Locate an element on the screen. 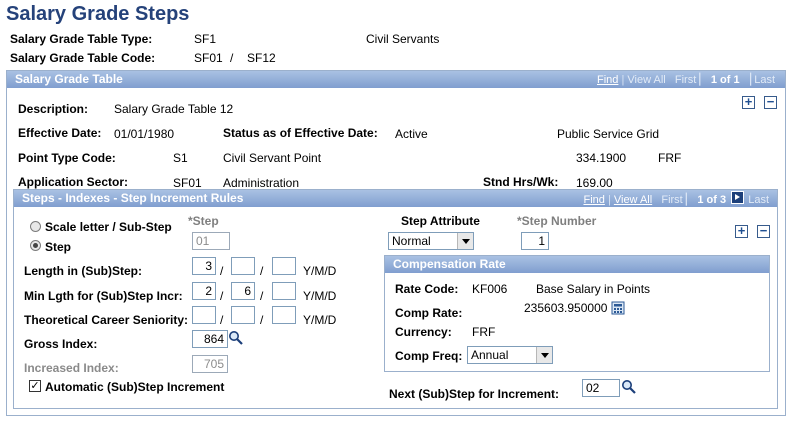 This screenshot has width=790, height=423. last-arrow-icon: ▕ is located at coordinates (747, 80).